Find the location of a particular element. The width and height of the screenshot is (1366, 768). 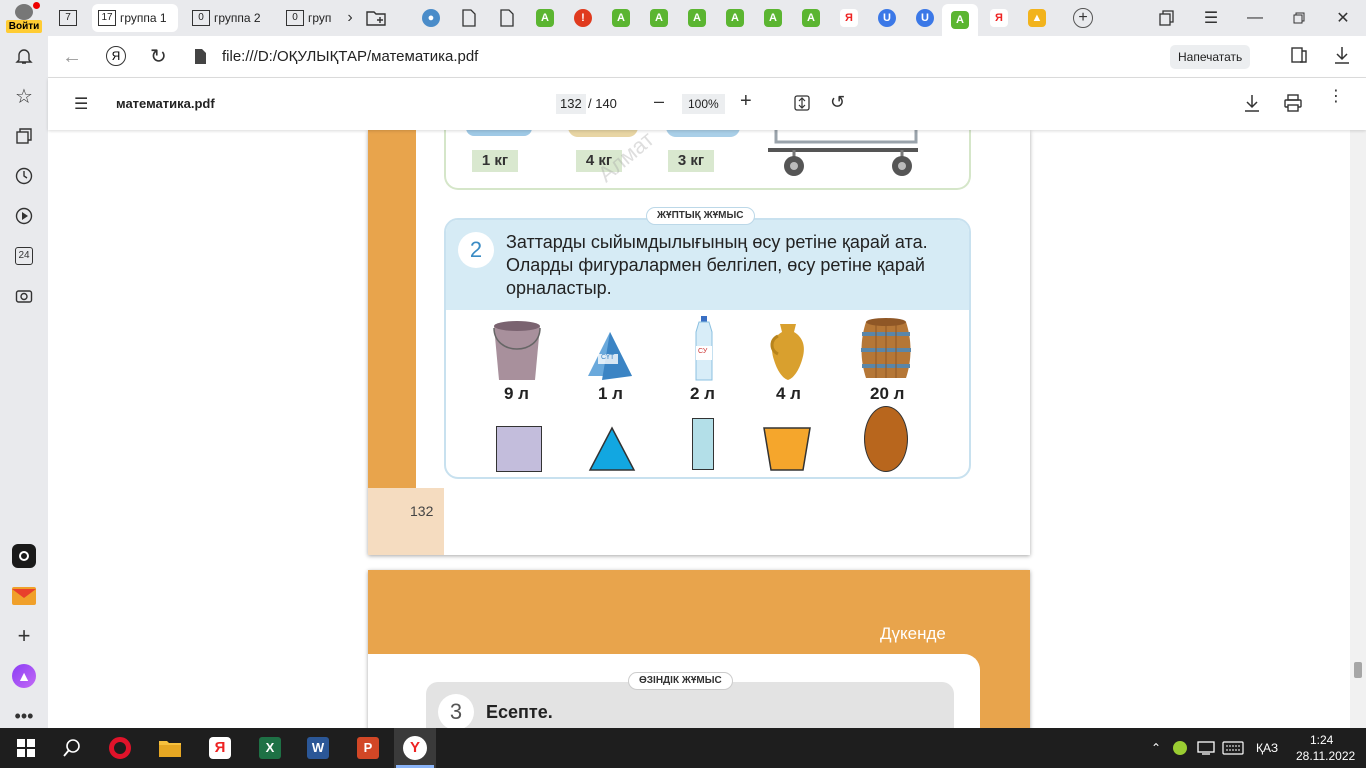

screenshot-camera-icon is located at coordinates (24, 296).